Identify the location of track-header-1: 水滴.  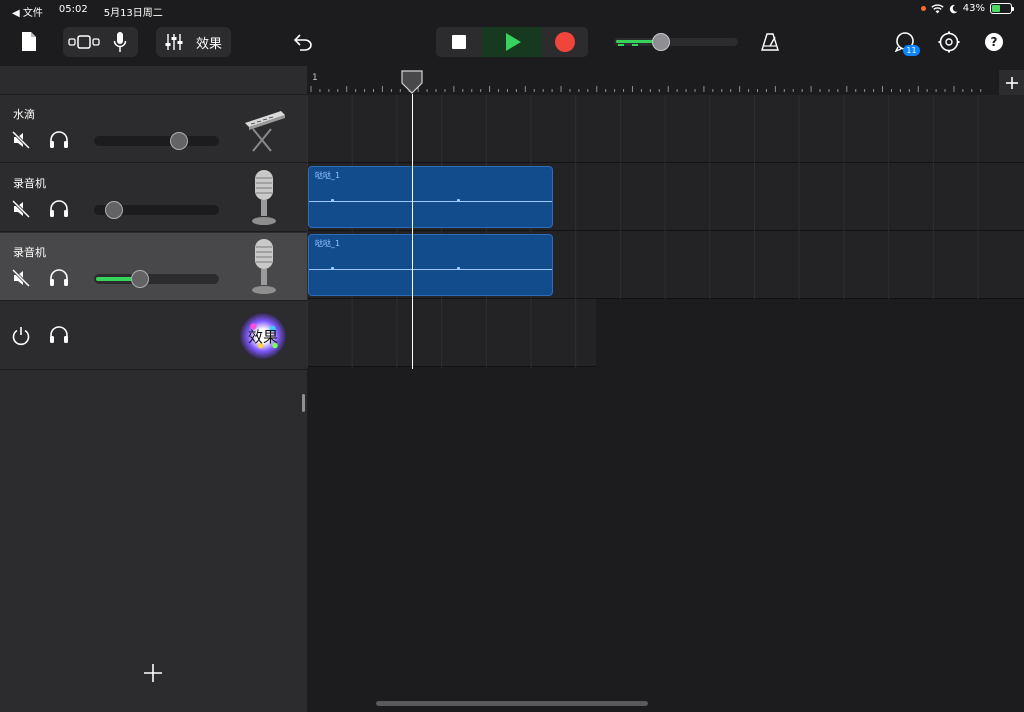
(153, 129).